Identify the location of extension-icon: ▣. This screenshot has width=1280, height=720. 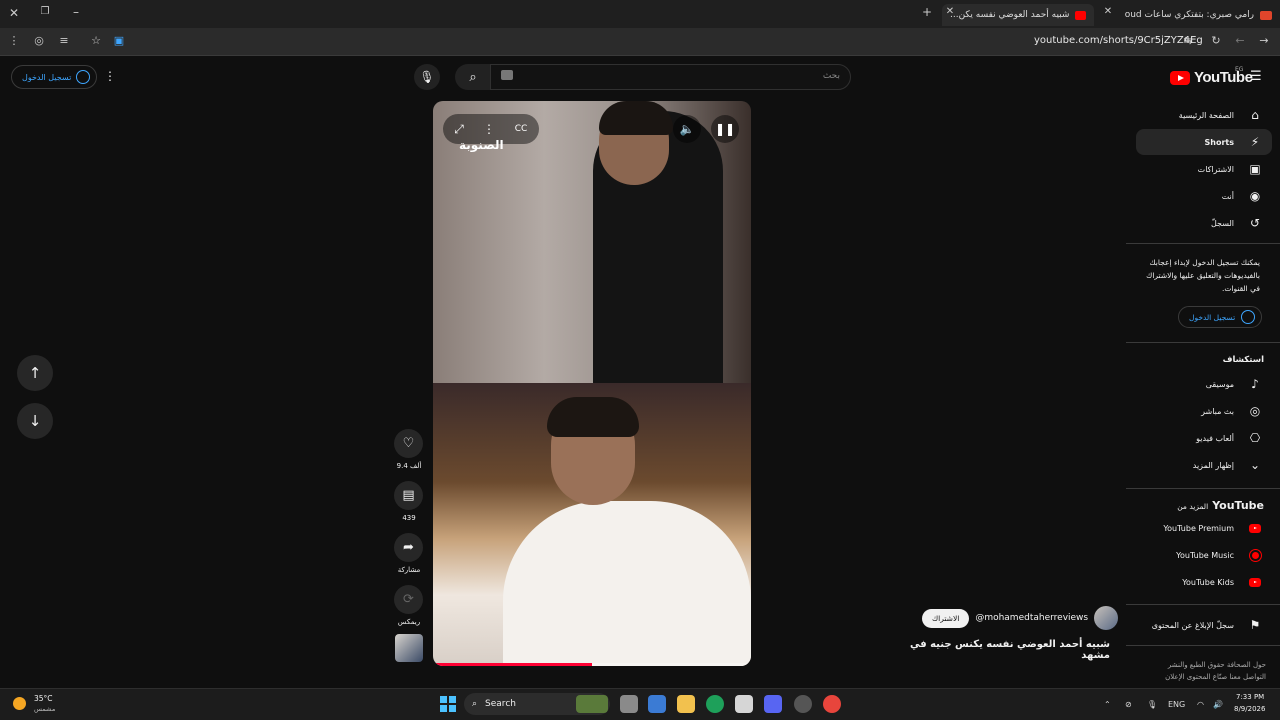
(119, 40).